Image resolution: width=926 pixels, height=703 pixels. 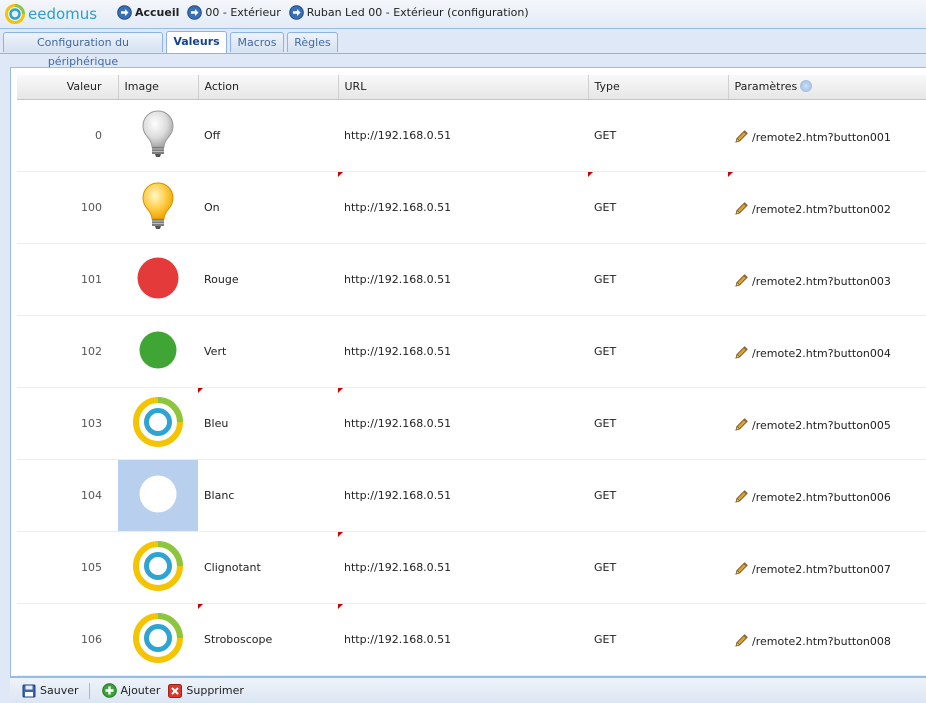 What do you see at coordinates (766, 87) in the screenshot?
I see `column-header-parametres-label: Paramètres` at bounding box center [766, 87].